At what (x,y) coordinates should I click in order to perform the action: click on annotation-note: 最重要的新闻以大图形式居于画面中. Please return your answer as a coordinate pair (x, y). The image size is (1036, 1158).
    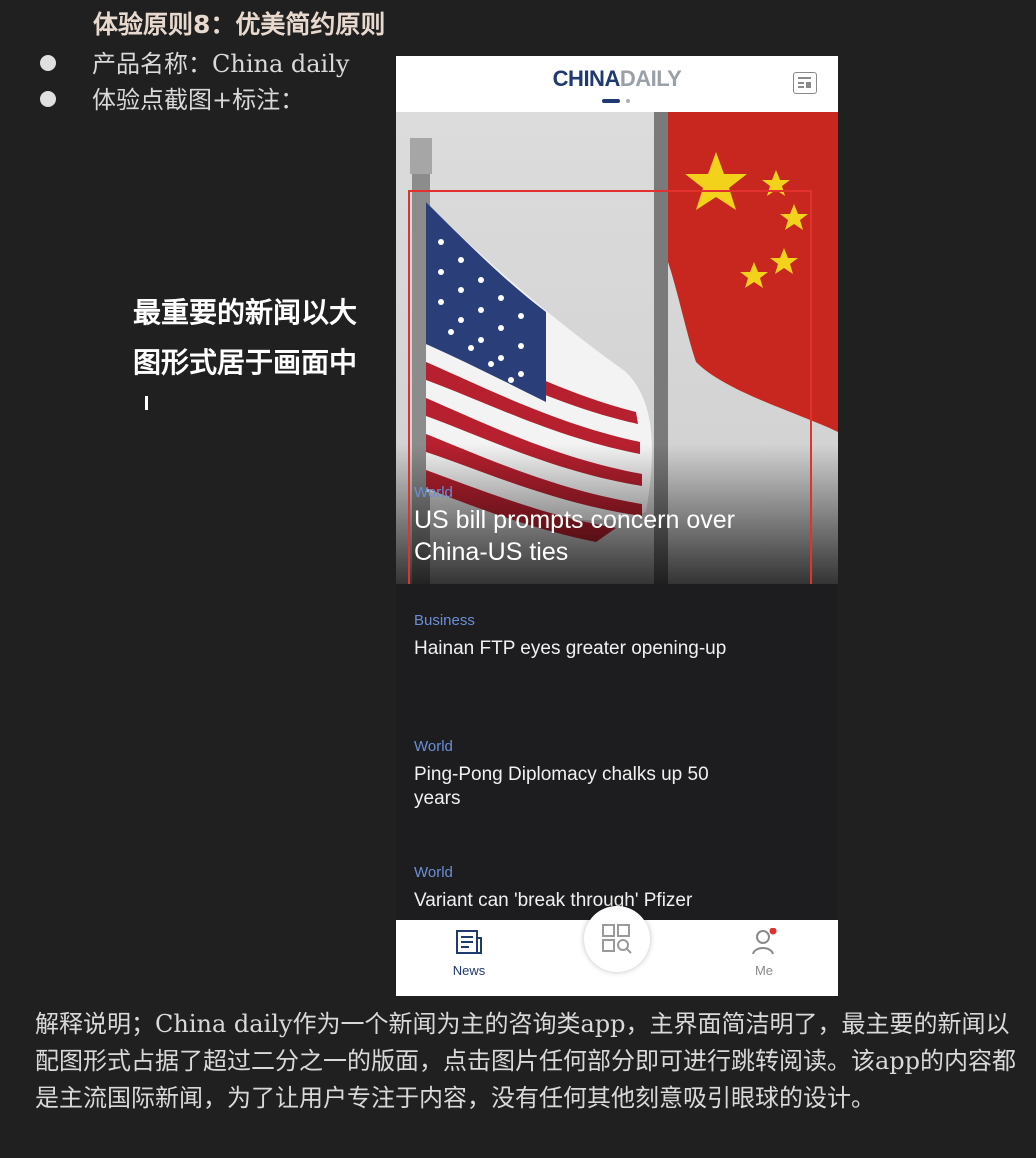
    Looking at the image, I should click on (258, 349).